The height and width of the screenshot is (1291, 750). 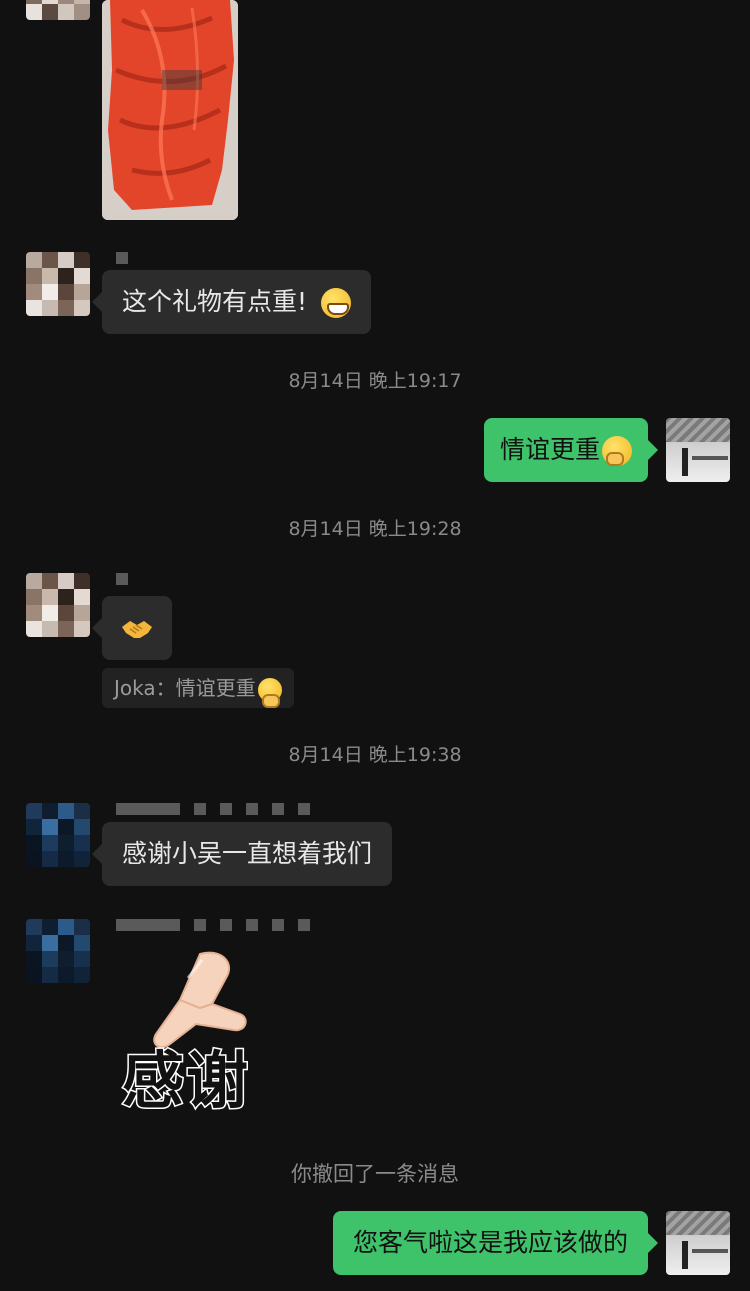 What do you see at coordinates (58, 10) in the screenshot?
I see `avatar-top` at bounding box center [58, 10].